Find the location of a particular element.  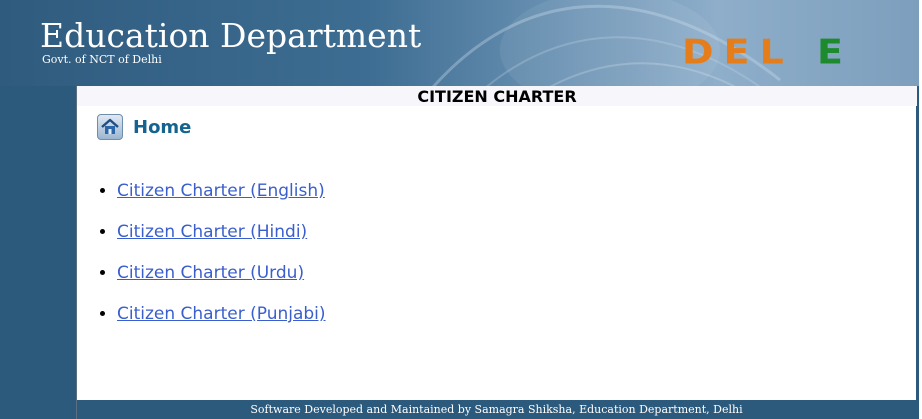

home-label: Home is located at coordinates (162, 127).